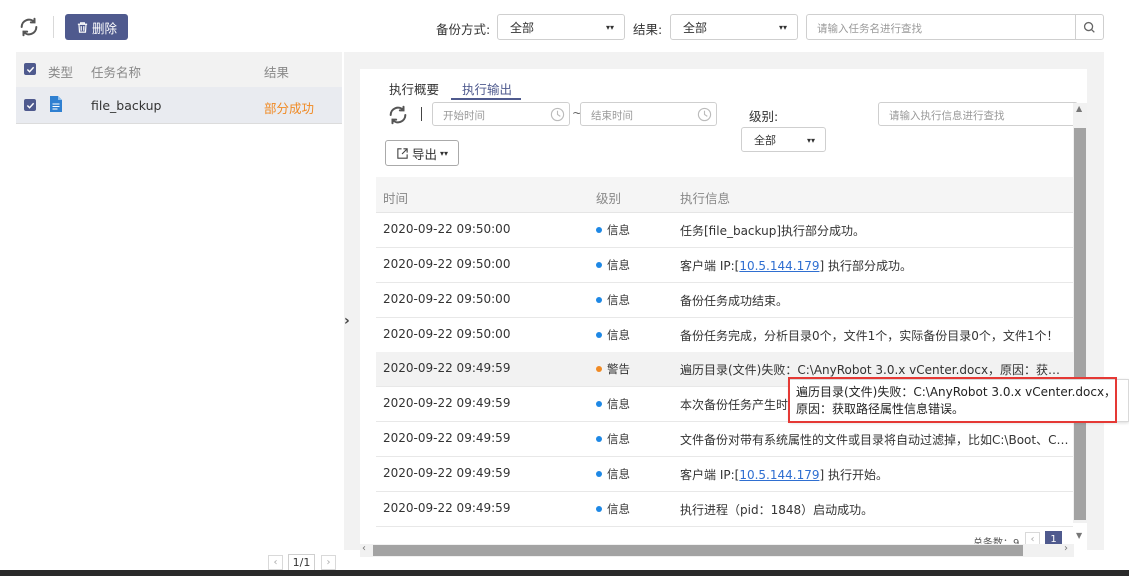  Describe the element at coordinates (1080, 324) in the screenshot. I see `vertical-scroll-thumb` at that location.